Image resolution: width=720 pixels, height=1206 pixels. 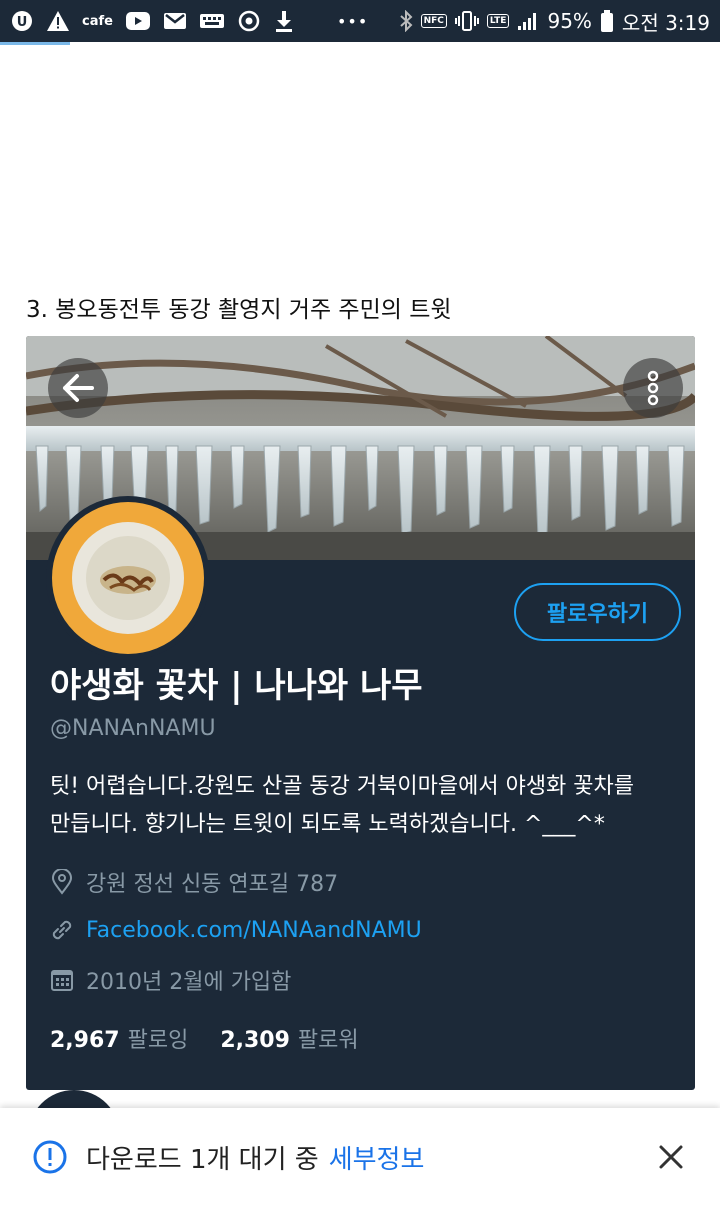 I want to click on signal-icon, so click(x=528, y=21).